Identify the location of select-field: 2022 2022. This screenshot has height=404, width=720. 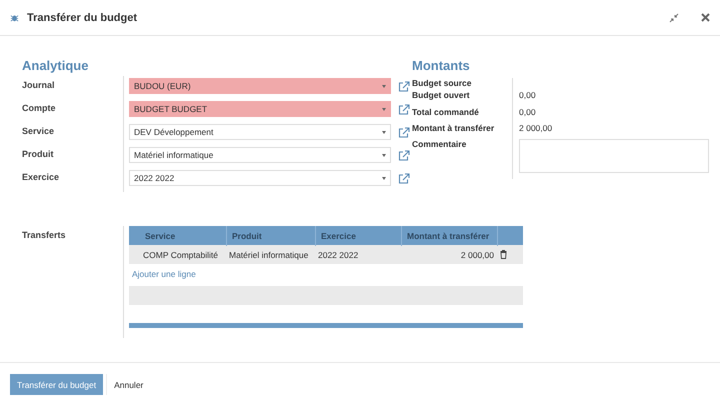
(260, 178).